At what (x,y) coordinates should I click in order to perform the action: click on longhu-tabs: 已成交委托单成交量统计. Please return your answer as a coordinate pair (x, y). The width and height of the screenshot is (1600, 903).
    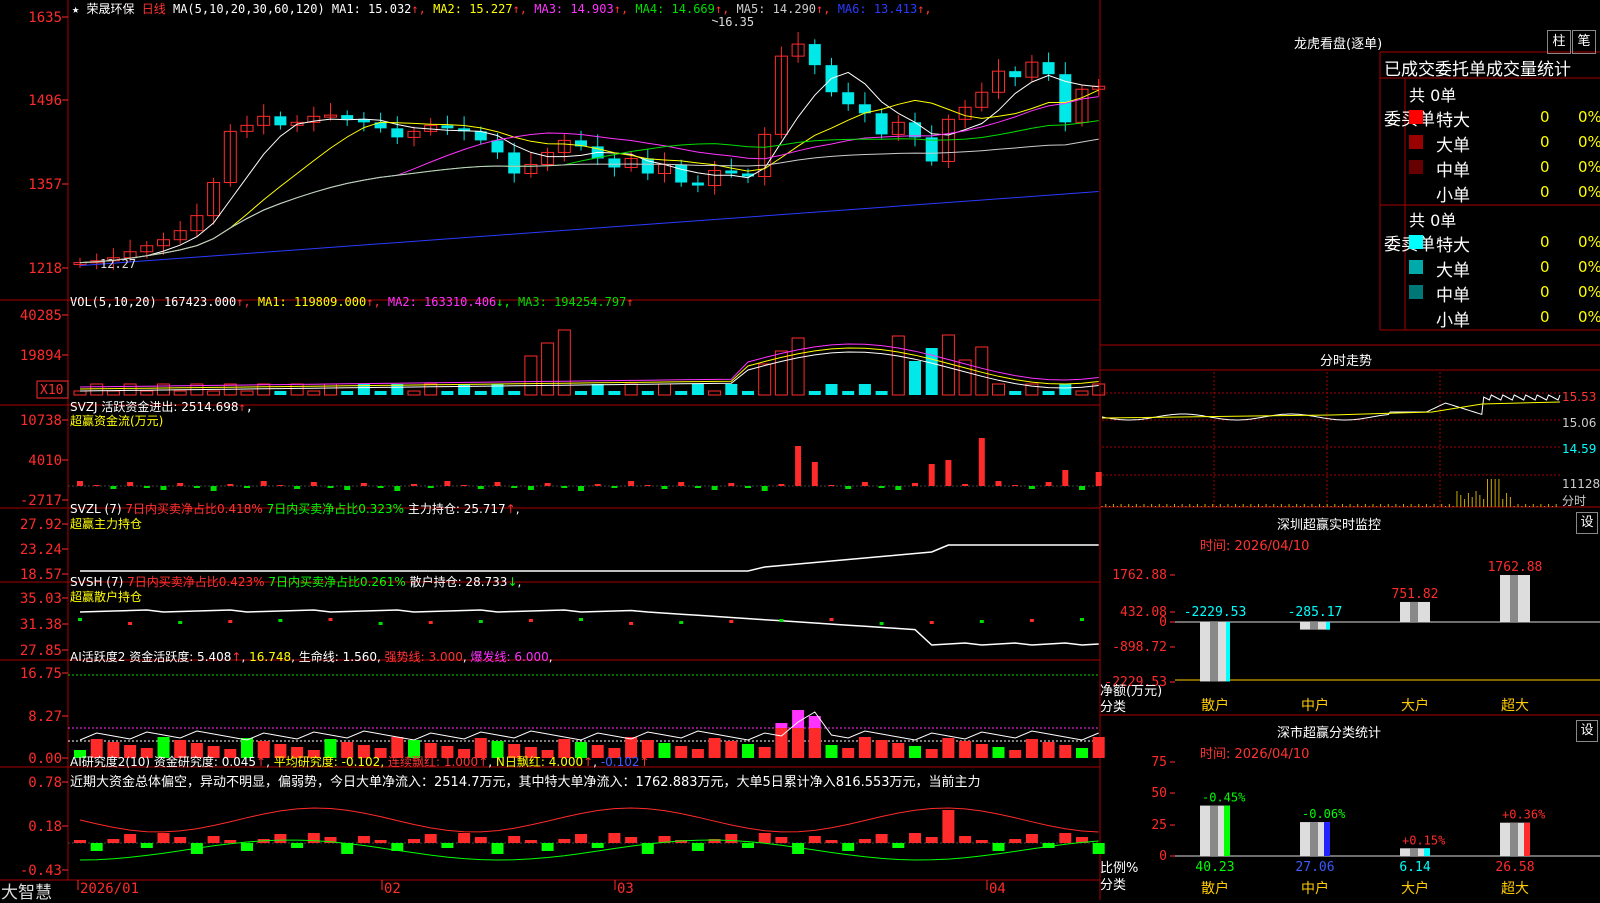
    Looking at the image, I should click on (1492, 67).